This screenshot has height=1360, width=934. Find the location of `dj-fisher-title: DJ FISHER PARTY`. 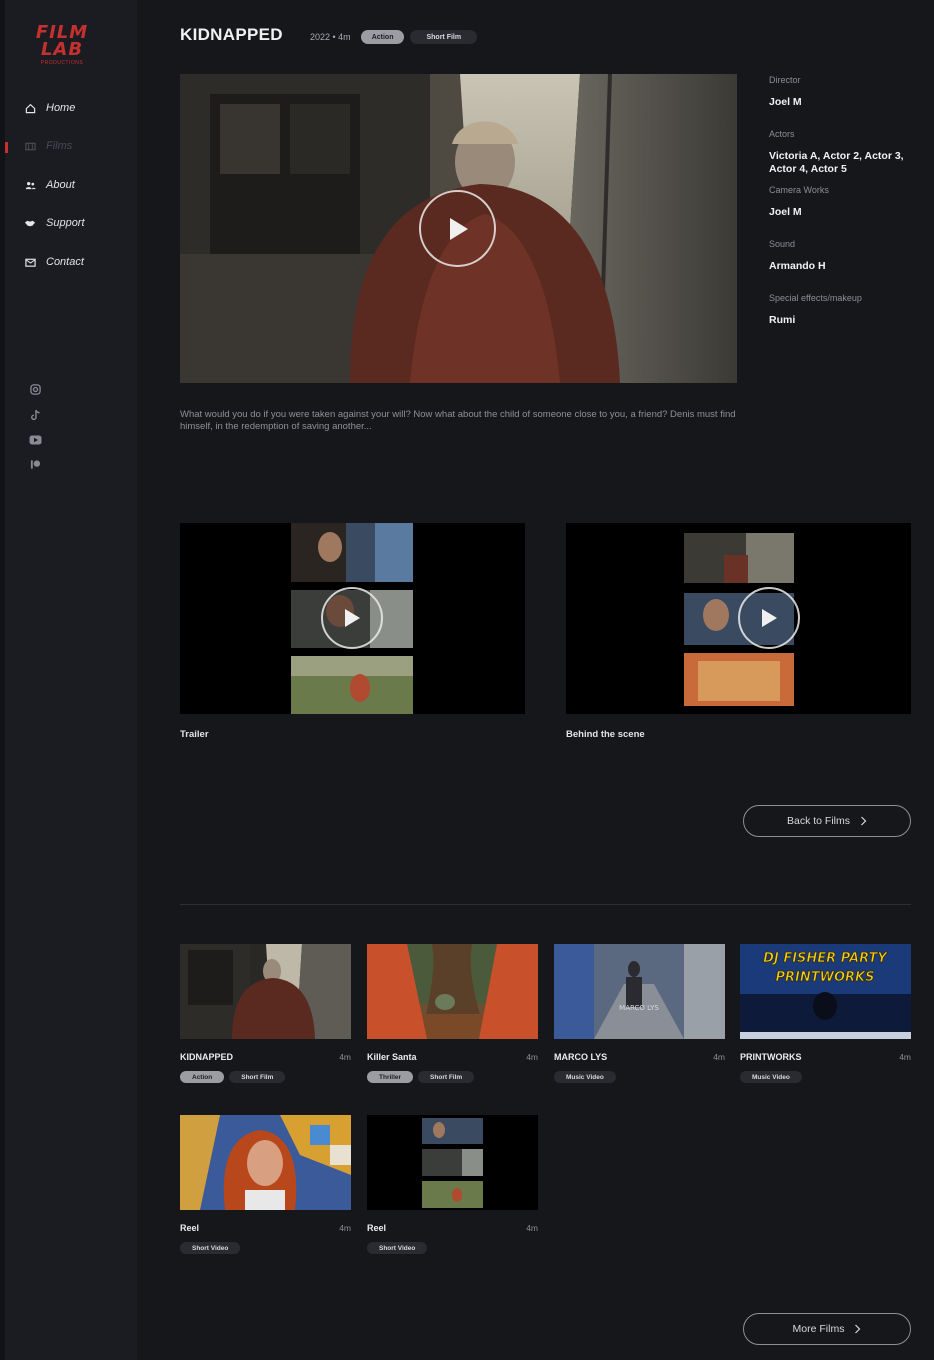

dj-fisher-title: DJ FISHER PARTY is located at coordinates (825, 958).